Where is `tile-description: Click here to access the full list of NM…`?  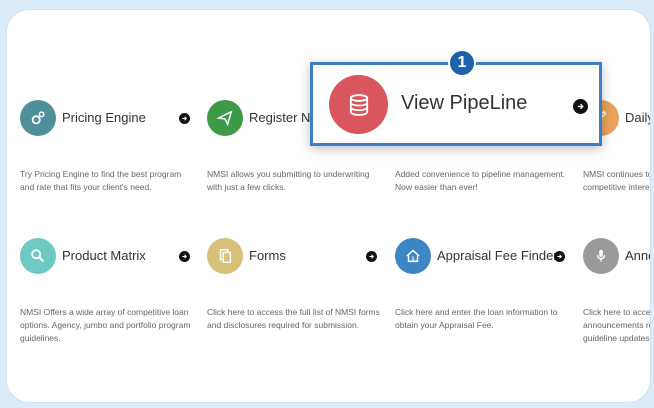
tile-description: Click here to access the full list of NM… is located at coordinates (293, 318).